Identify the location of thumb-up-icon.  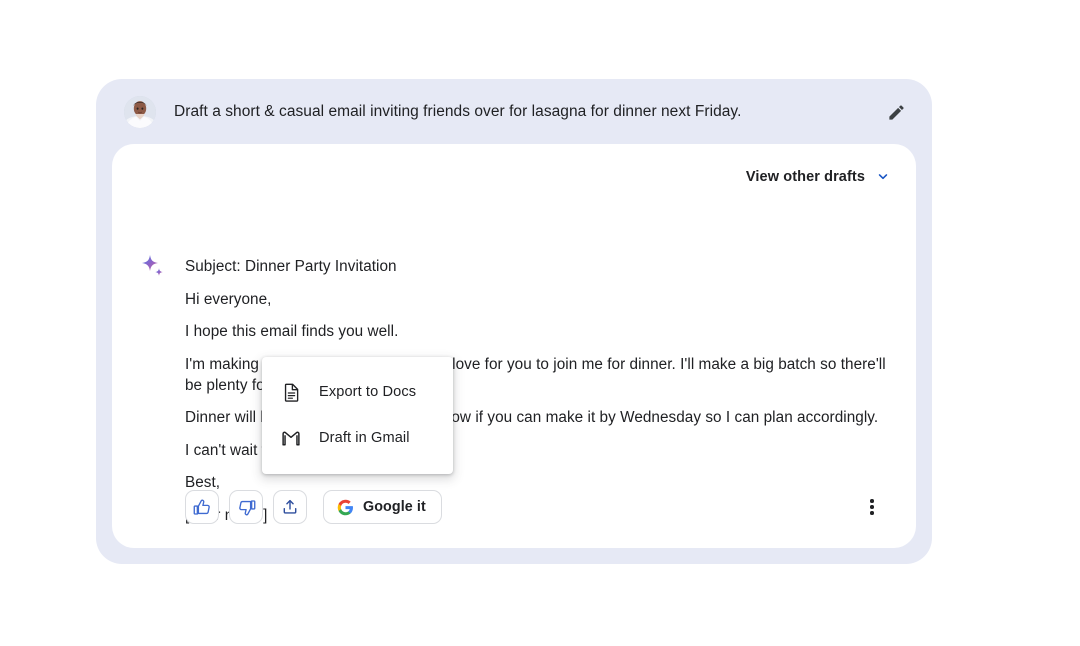
(201, 507).